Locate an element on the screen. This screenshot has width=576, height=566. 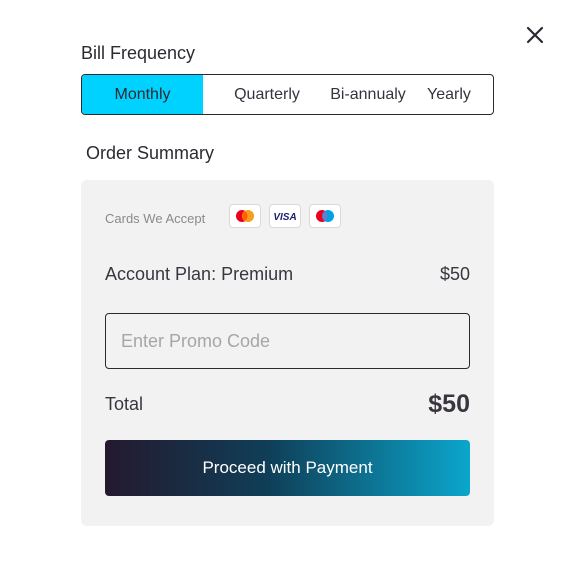
total-label: Total is located at coordinates (124, 404).